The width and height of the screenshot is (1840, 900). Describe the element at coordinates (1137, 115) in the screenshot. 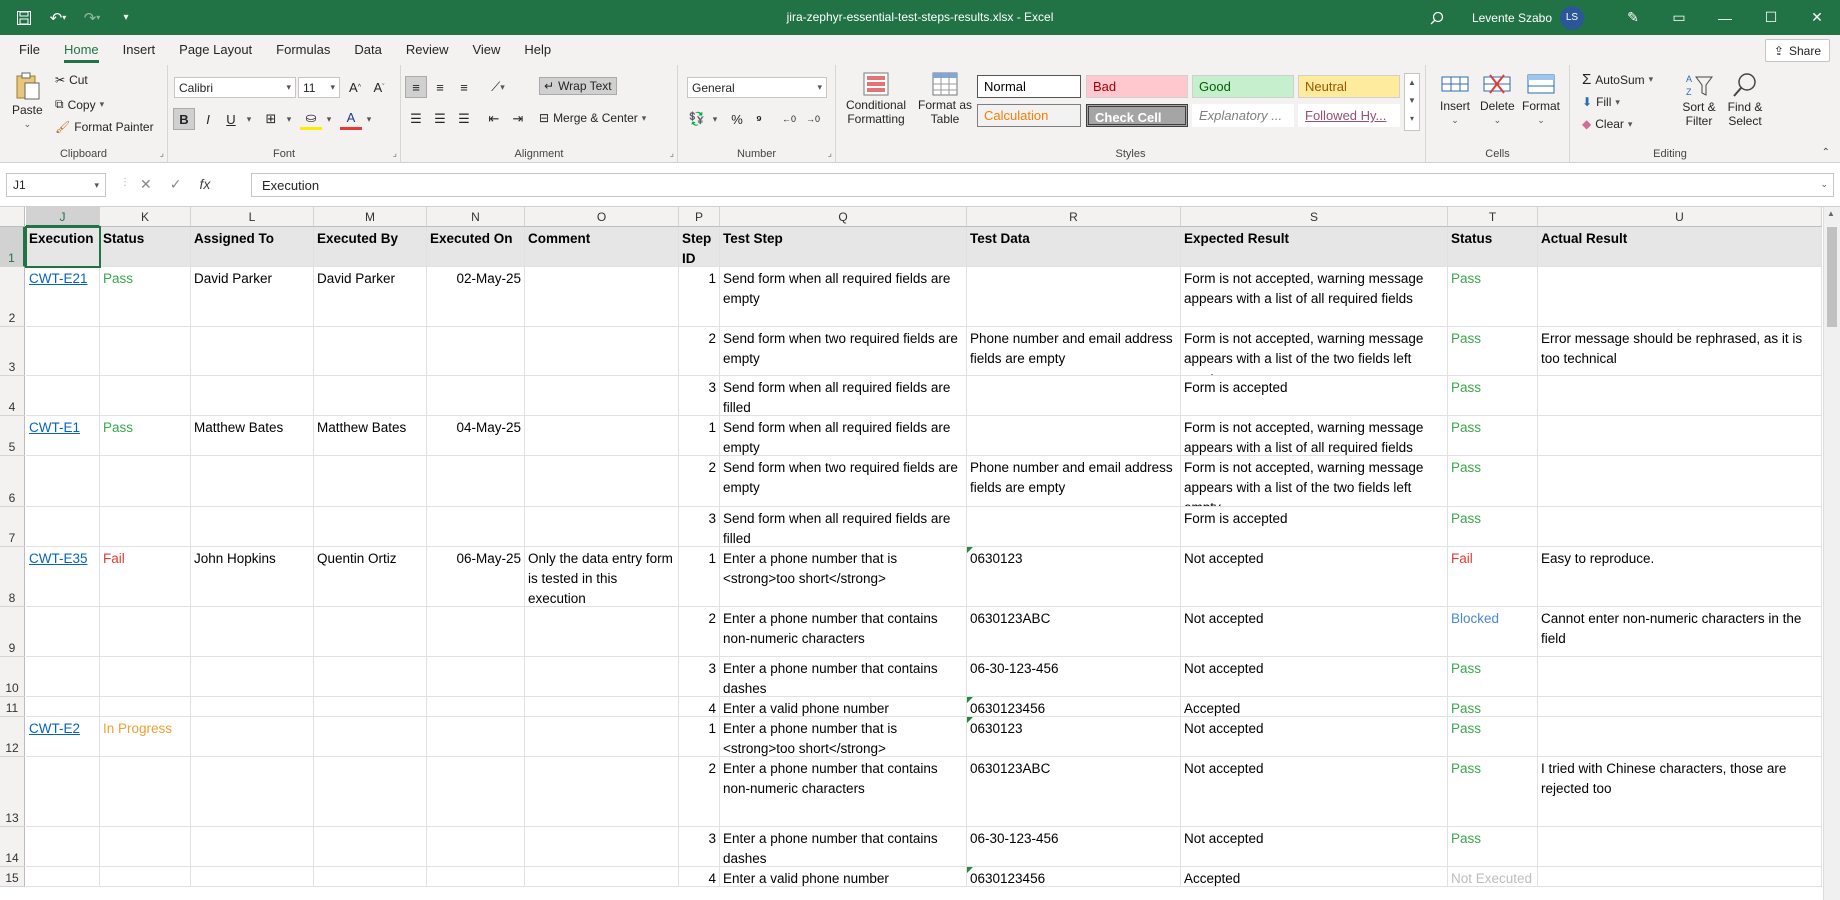

I see `style-check-cell: Check Cell` at that location.